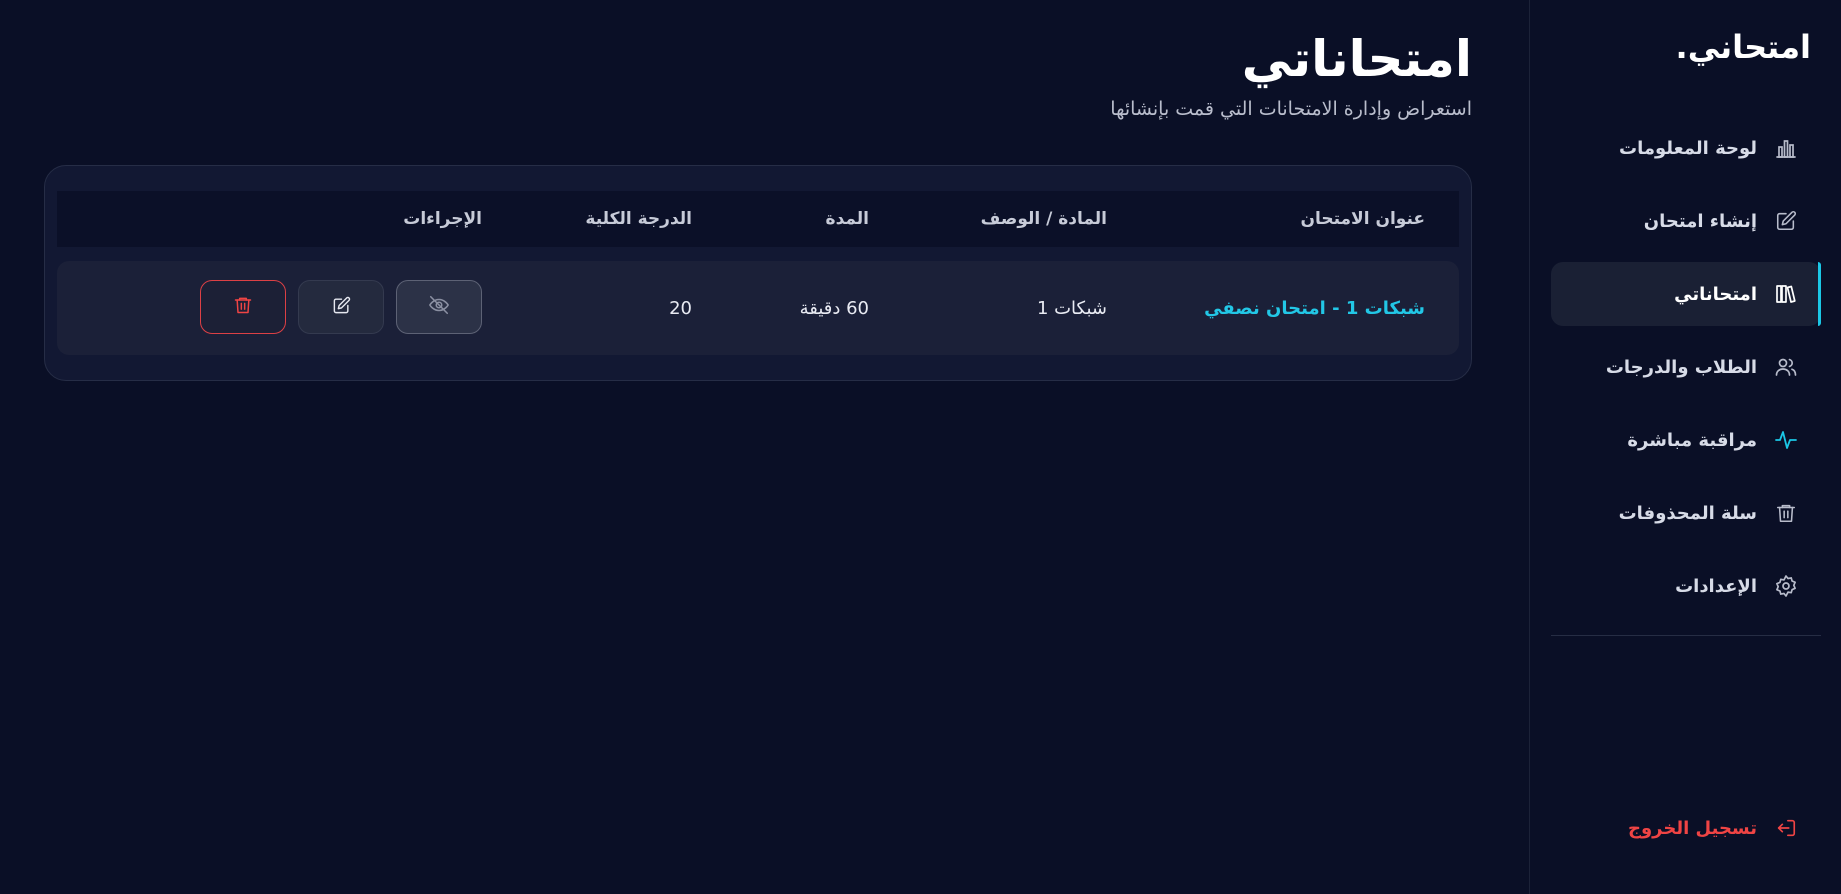 This screenshot has height=894, width=1841. I want to click on exam-duration: 60 دقيقة, so click(834, 308).